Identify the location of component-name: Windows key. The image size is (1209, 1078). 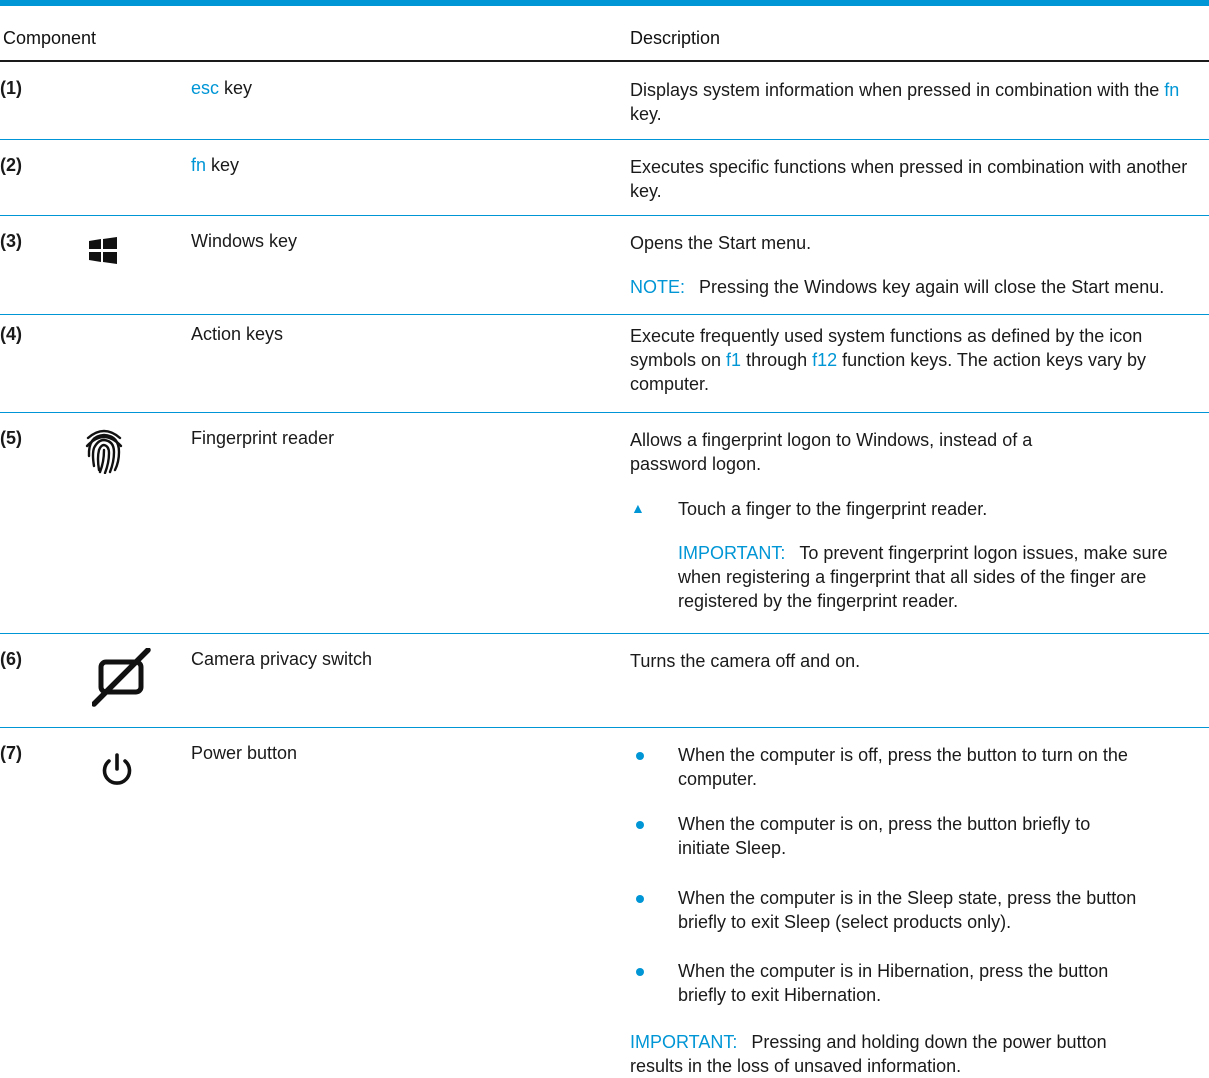
(244, 241).